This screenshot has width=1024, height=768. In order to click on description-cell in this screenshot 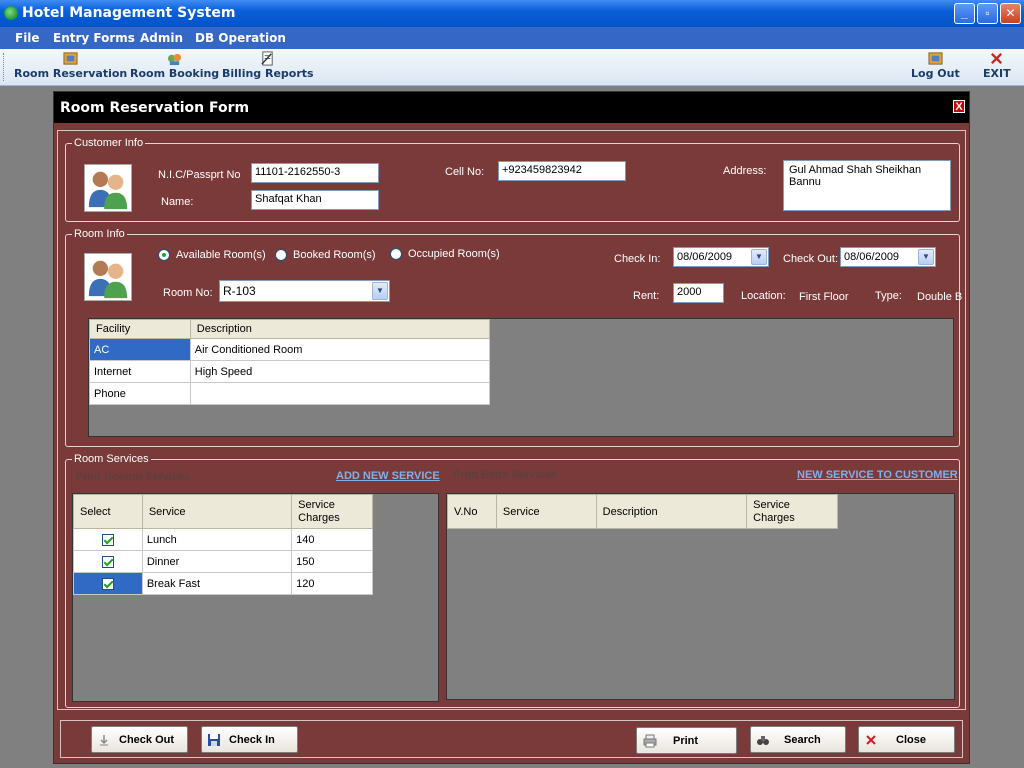, I will do `click(340, 393)`.